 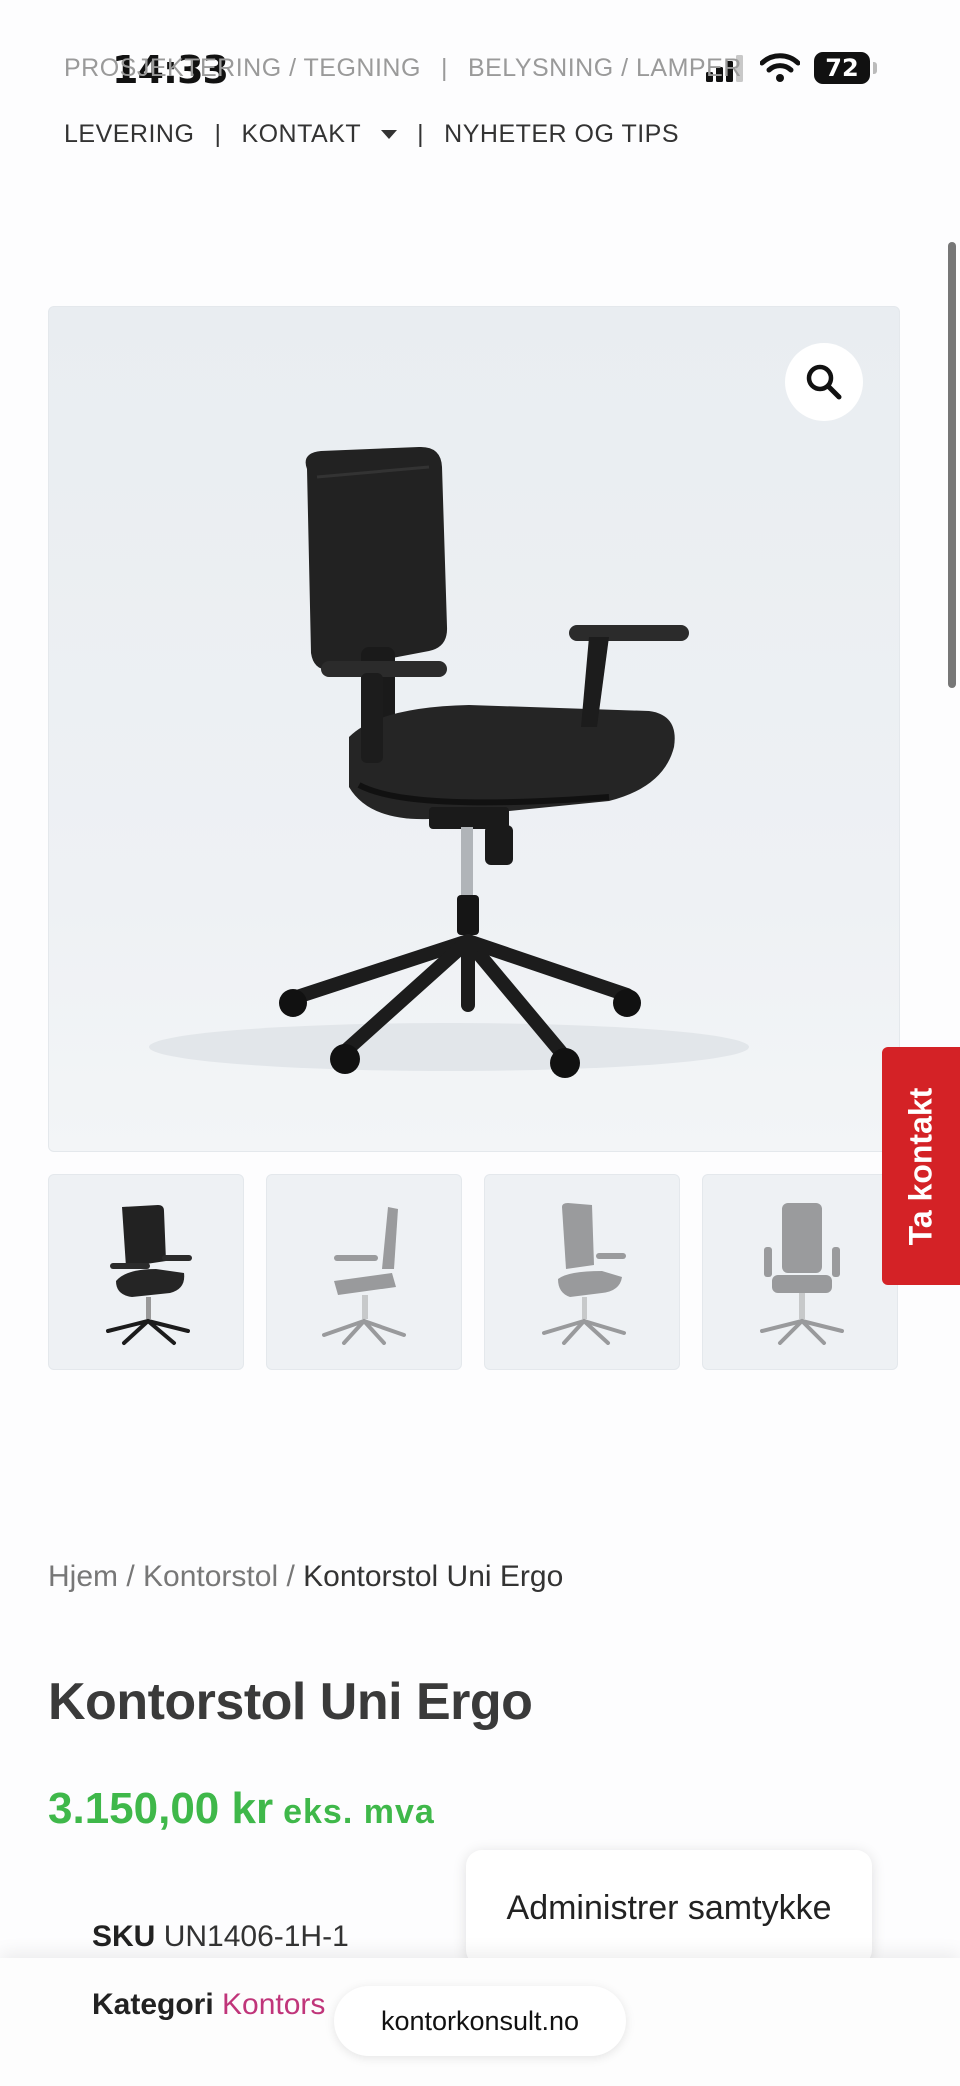 I want to click on breadcrumb: Hjem / Kontorstol / Kontorstol Uni Ergo, so click(x=305, y=1577).